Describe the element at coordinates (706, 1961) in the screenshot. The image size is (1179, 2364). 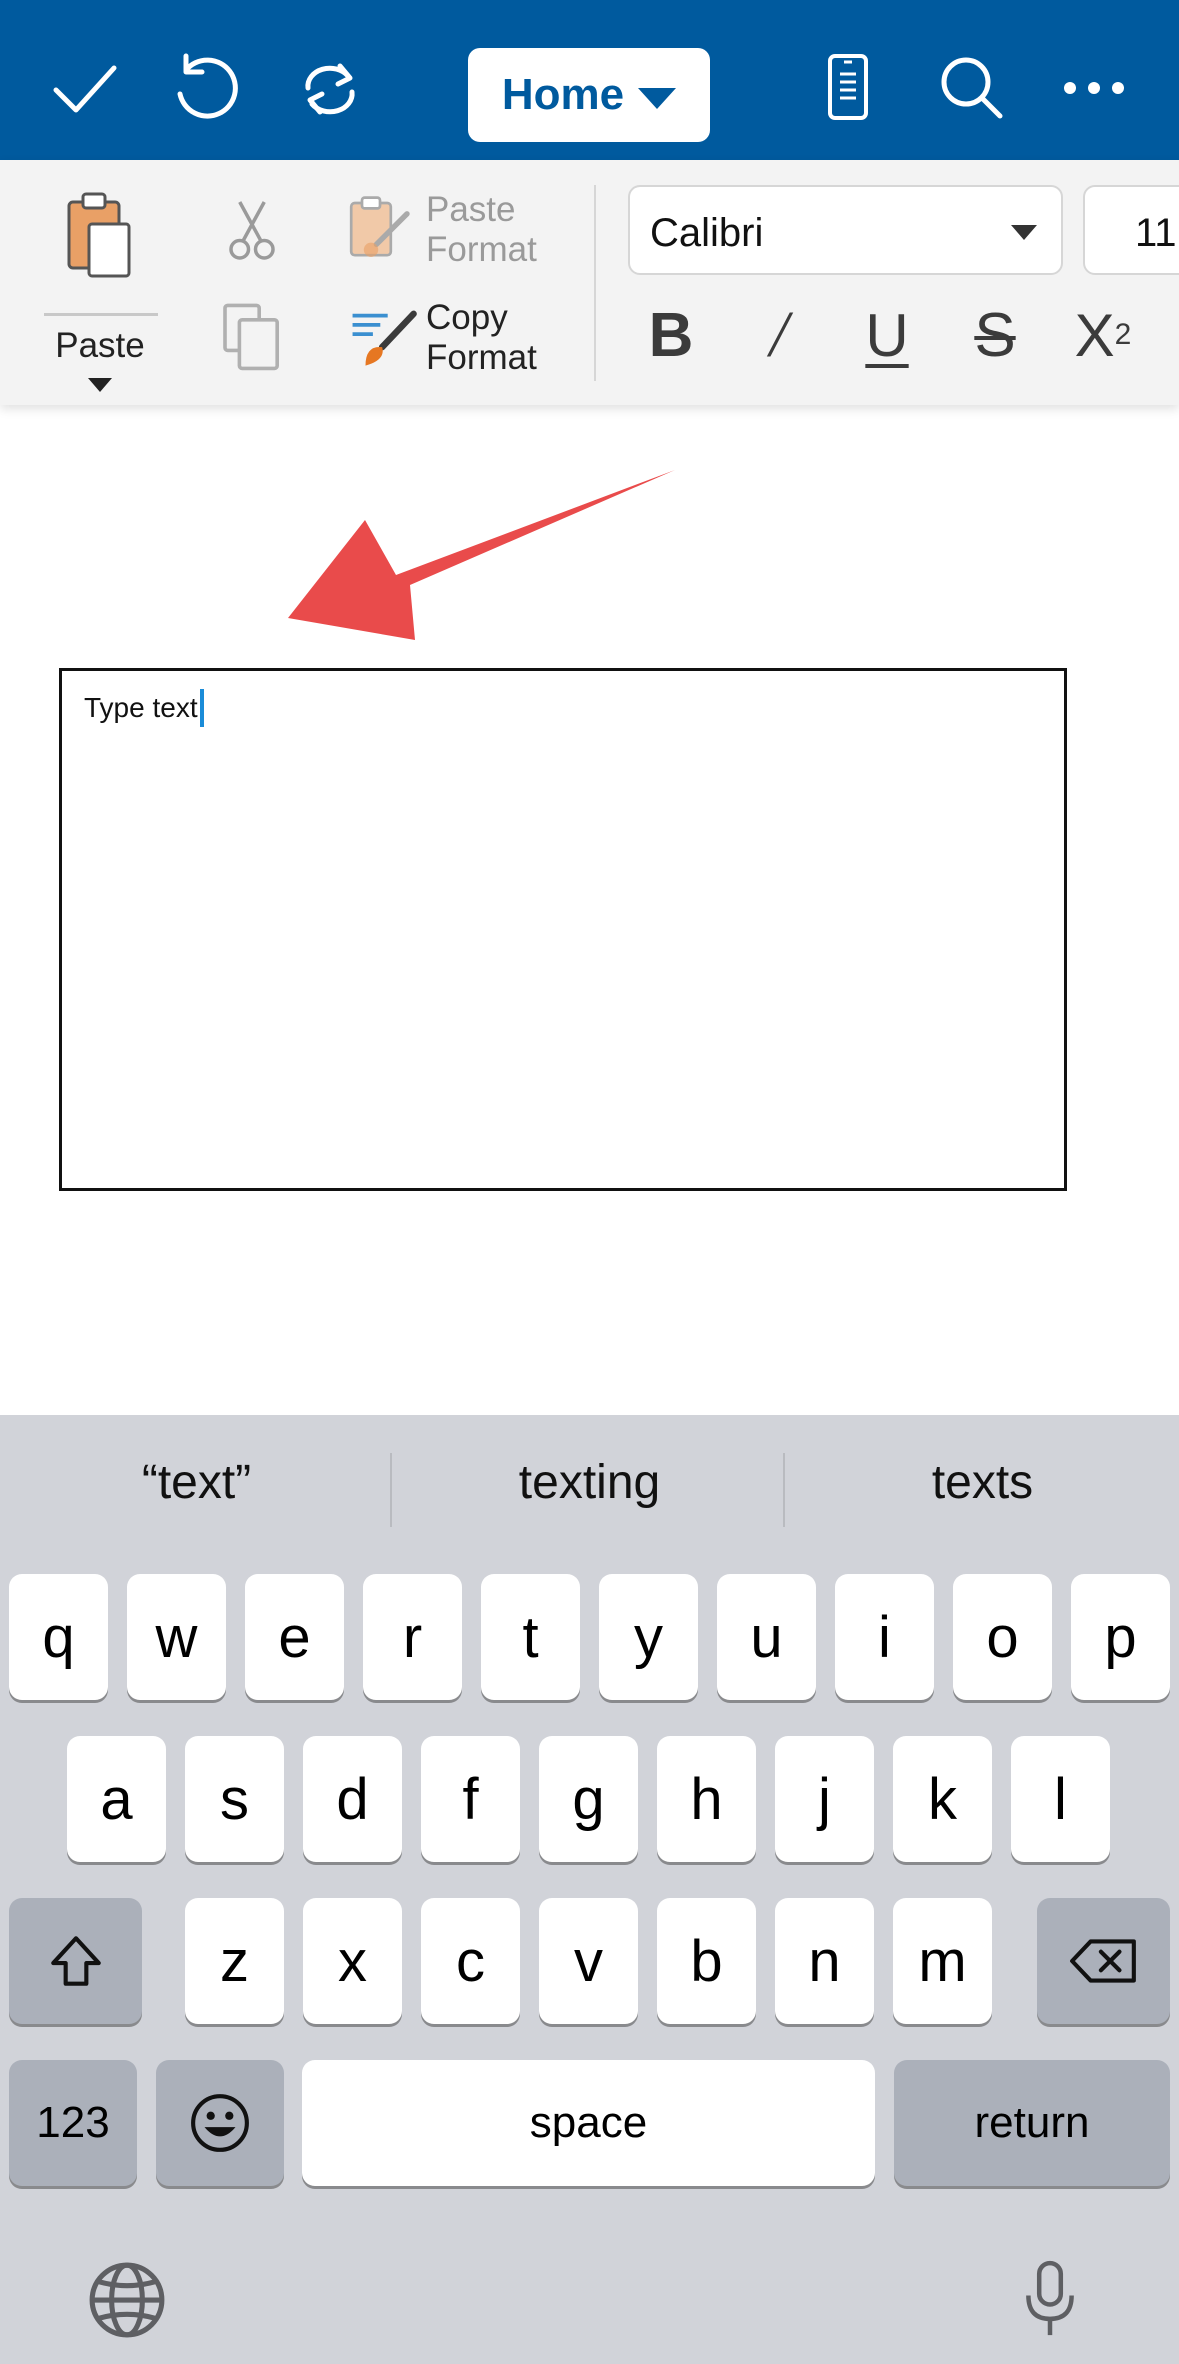
I see `key-b: b` at that location.